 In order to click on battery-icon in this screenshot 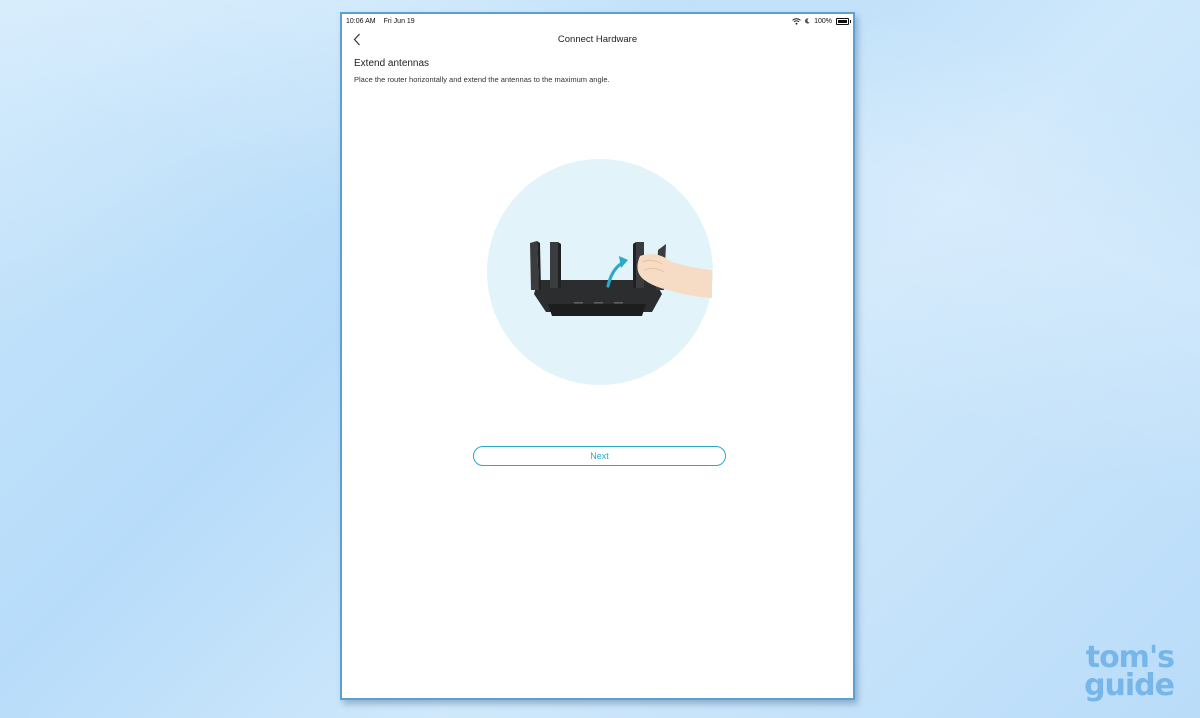, I will do `click(843, 21)`.